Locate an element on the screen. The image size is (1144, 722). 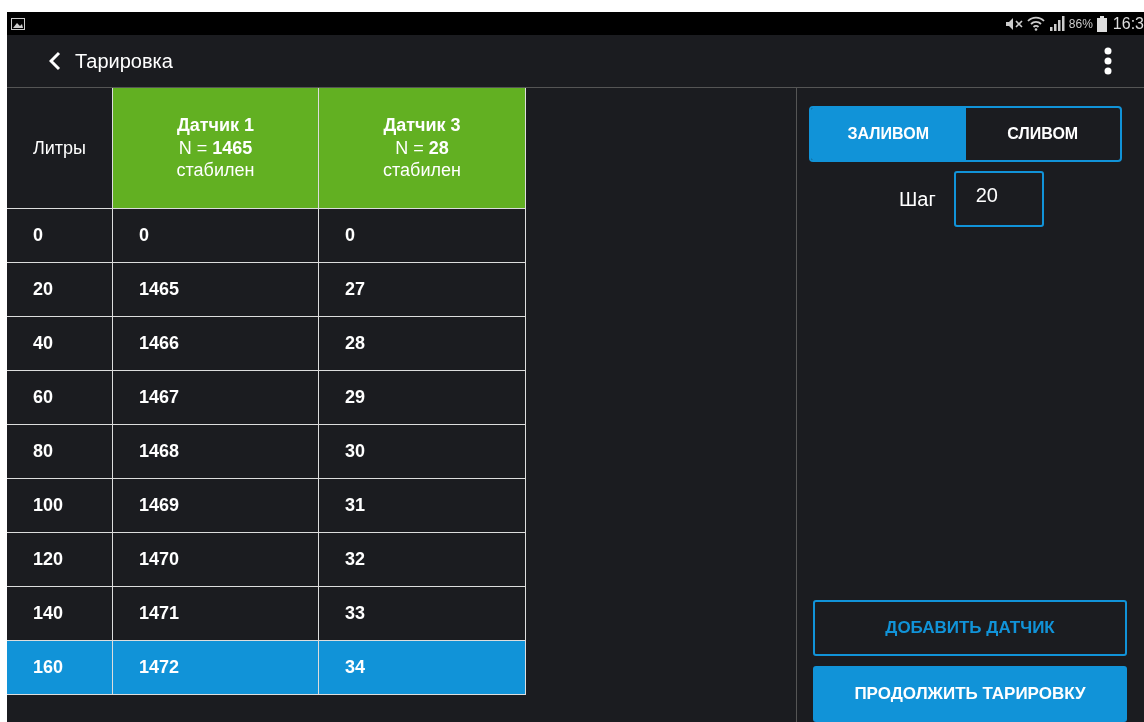
table-cell: 1470 is located at coordinates (216, 560).